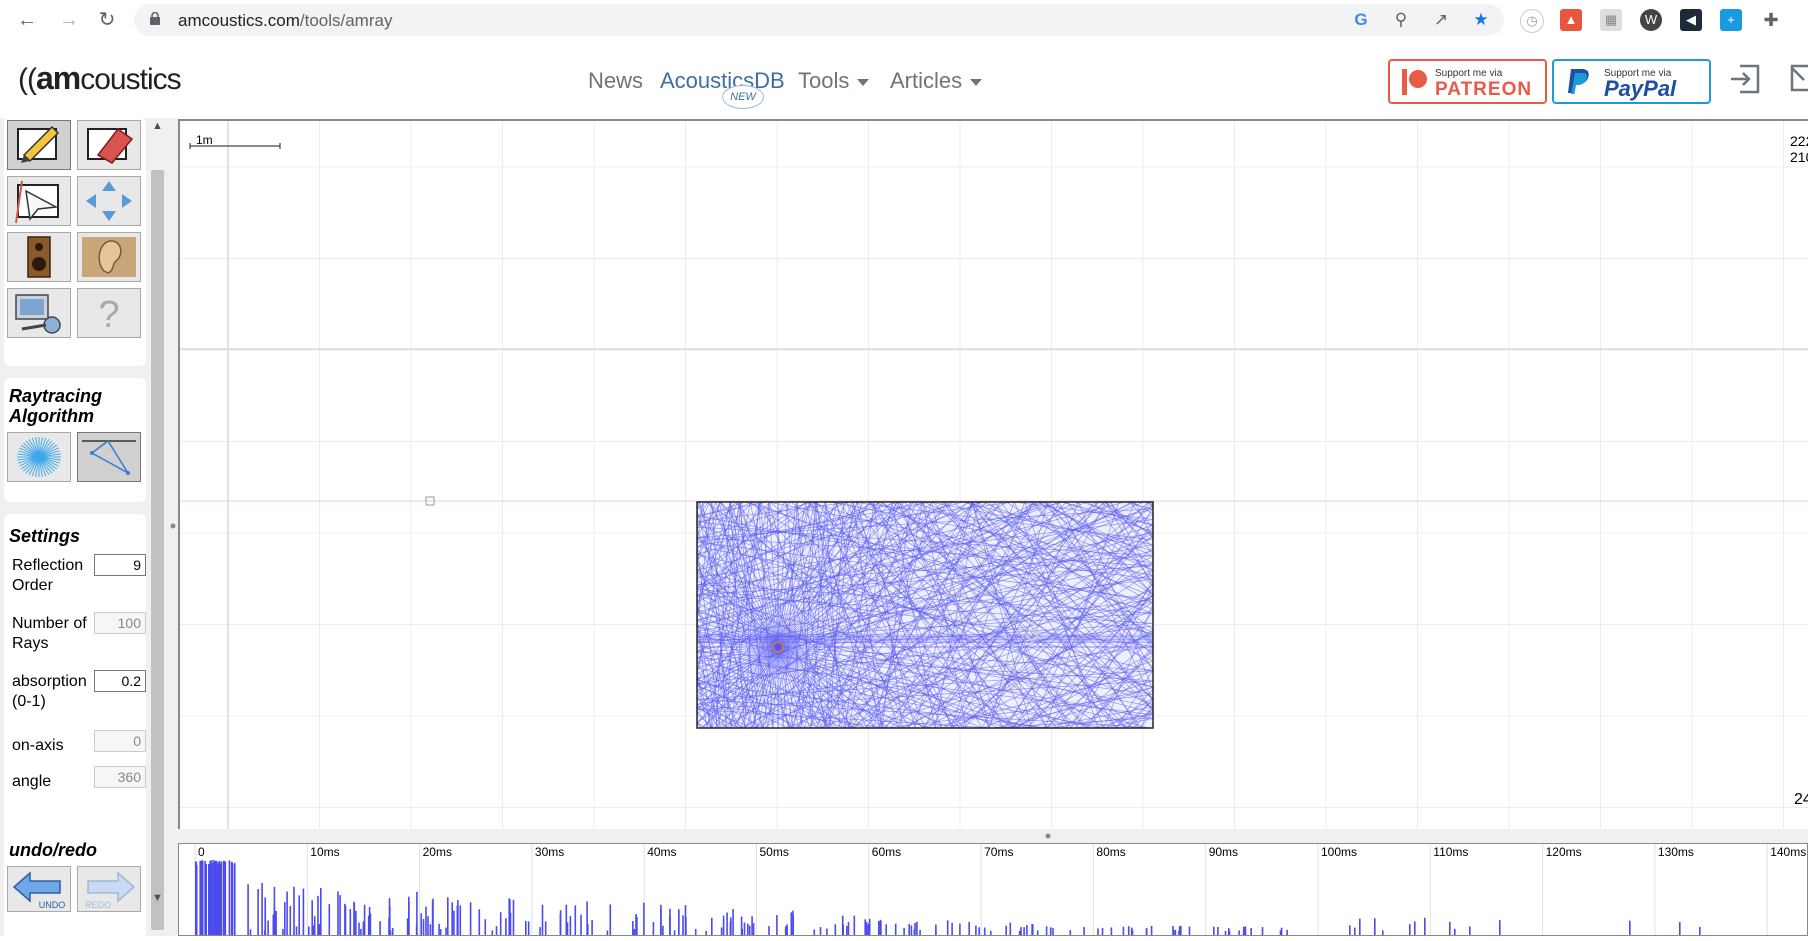 The image size is (1808, 941). I want to click on patreon-button: Support me via PATREON, so click(1467, 81).